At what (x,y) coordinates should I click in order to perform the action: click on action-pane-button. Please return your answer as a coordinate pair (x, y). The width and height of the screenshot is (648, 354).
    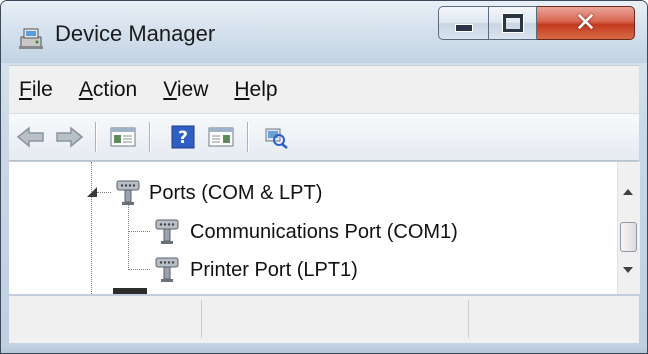
    Looking at the image, I should click on (221, 137).